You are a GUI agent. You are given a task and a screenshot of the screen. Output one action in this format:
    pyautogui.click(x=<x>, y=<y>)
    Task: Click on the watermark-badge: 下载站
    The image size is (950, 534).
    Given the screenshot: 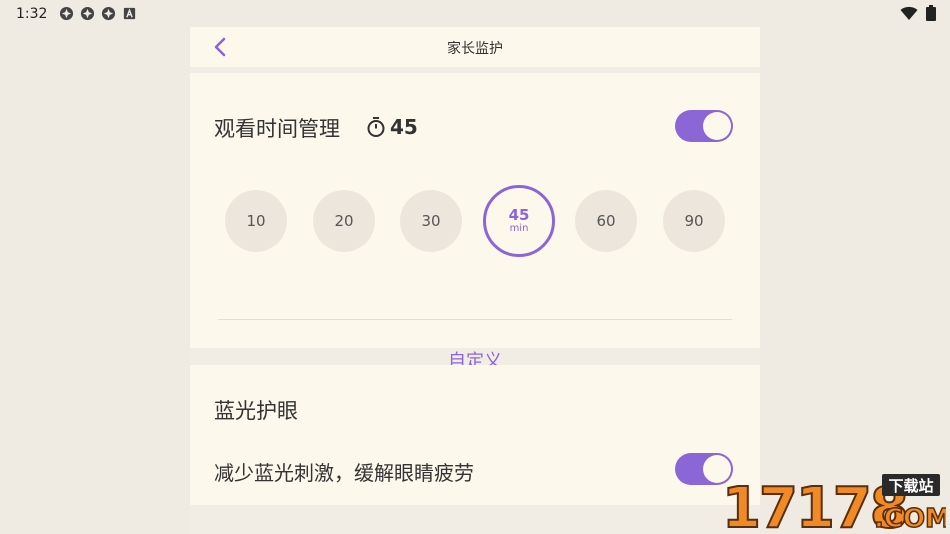 What is the action you would take?
    pyautogui.click(x=910, y=486)
    